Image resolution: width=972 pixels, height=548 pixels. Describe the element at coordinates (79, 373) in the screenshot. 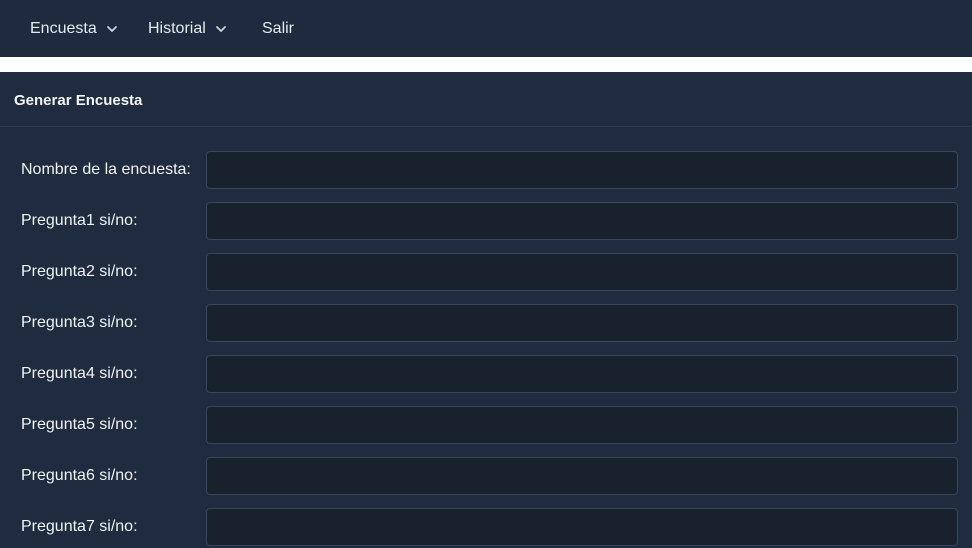

I see `question-4-label: Pregunta4 si/no:` at that location.